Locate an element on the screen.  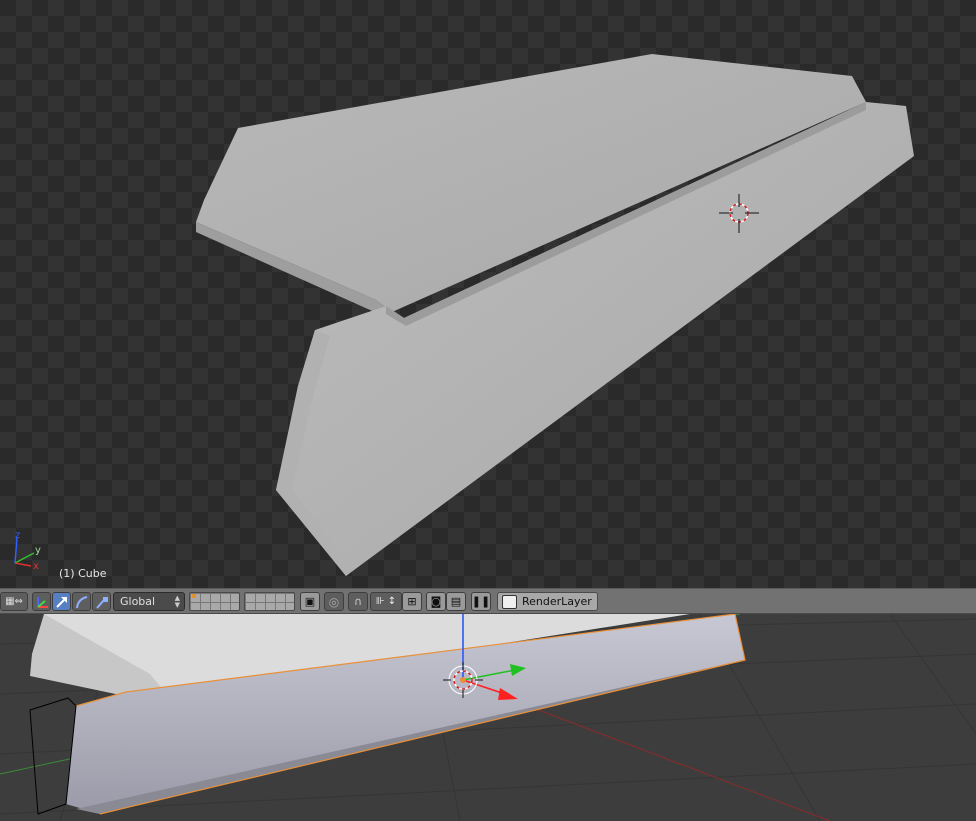
layers-grid-a is located at coordinates (214, 601).